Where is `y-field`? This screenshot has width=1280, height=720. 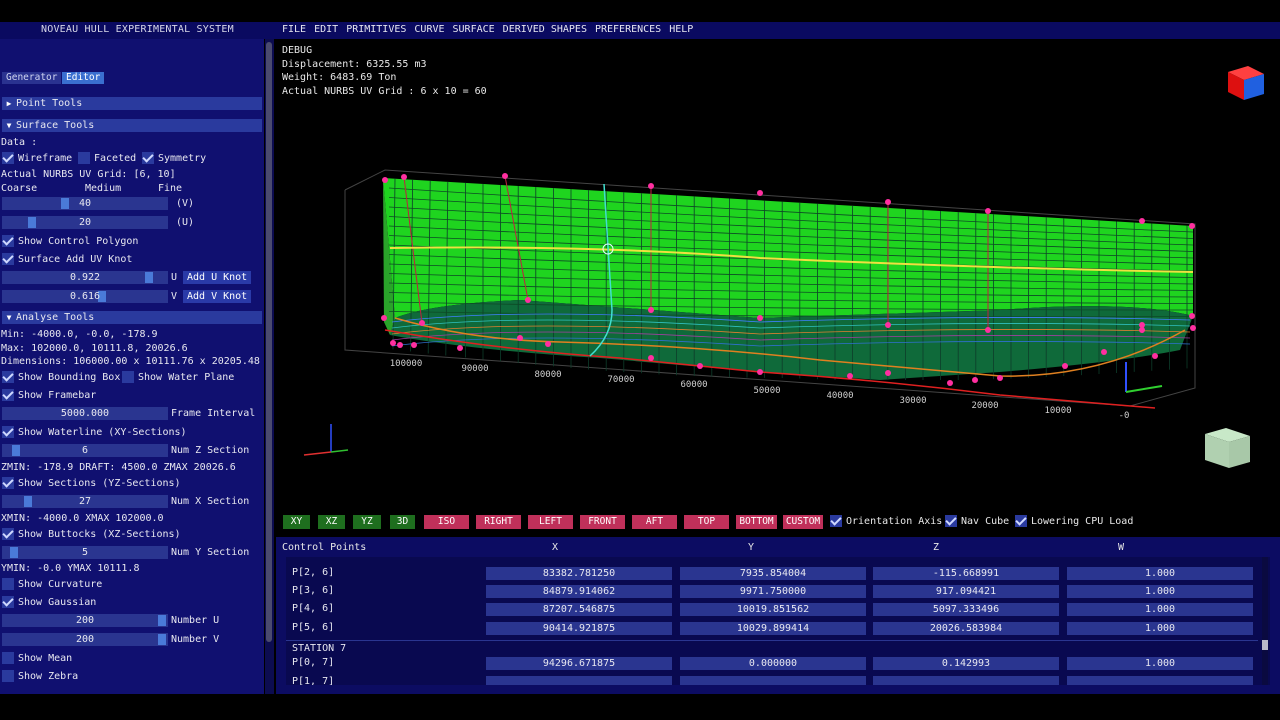 y-field is located at coordinates (773, 680).